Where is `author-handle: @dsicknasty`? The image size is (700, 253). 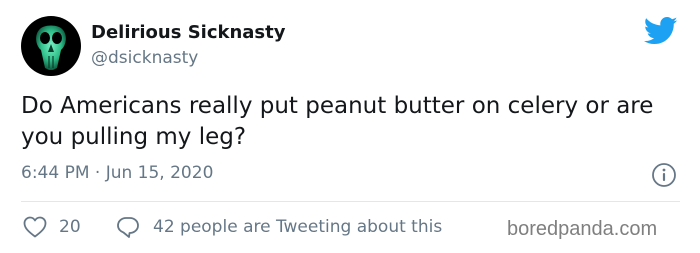 author-handle: @dsicknasty is located at coordinates (144, 58).